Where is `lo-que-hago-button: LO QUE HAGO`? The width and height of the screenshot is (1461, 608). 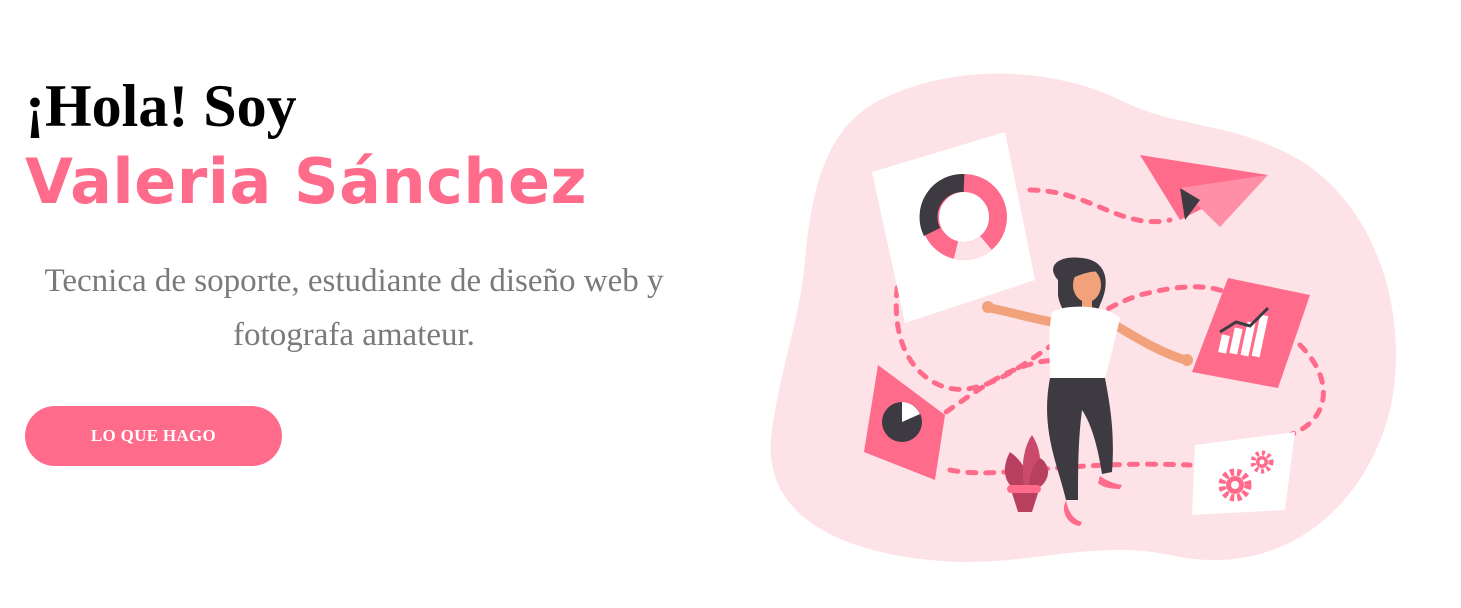 lo-que-hago-button: LO QUE HAGO is located at coordinates (153, 436).